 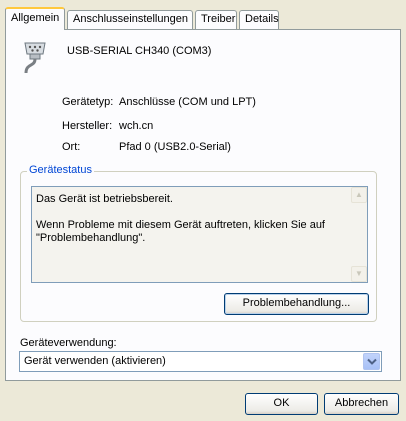 I want to click on device-type-label: Gerätetyp:, so click(x=88, y=102).